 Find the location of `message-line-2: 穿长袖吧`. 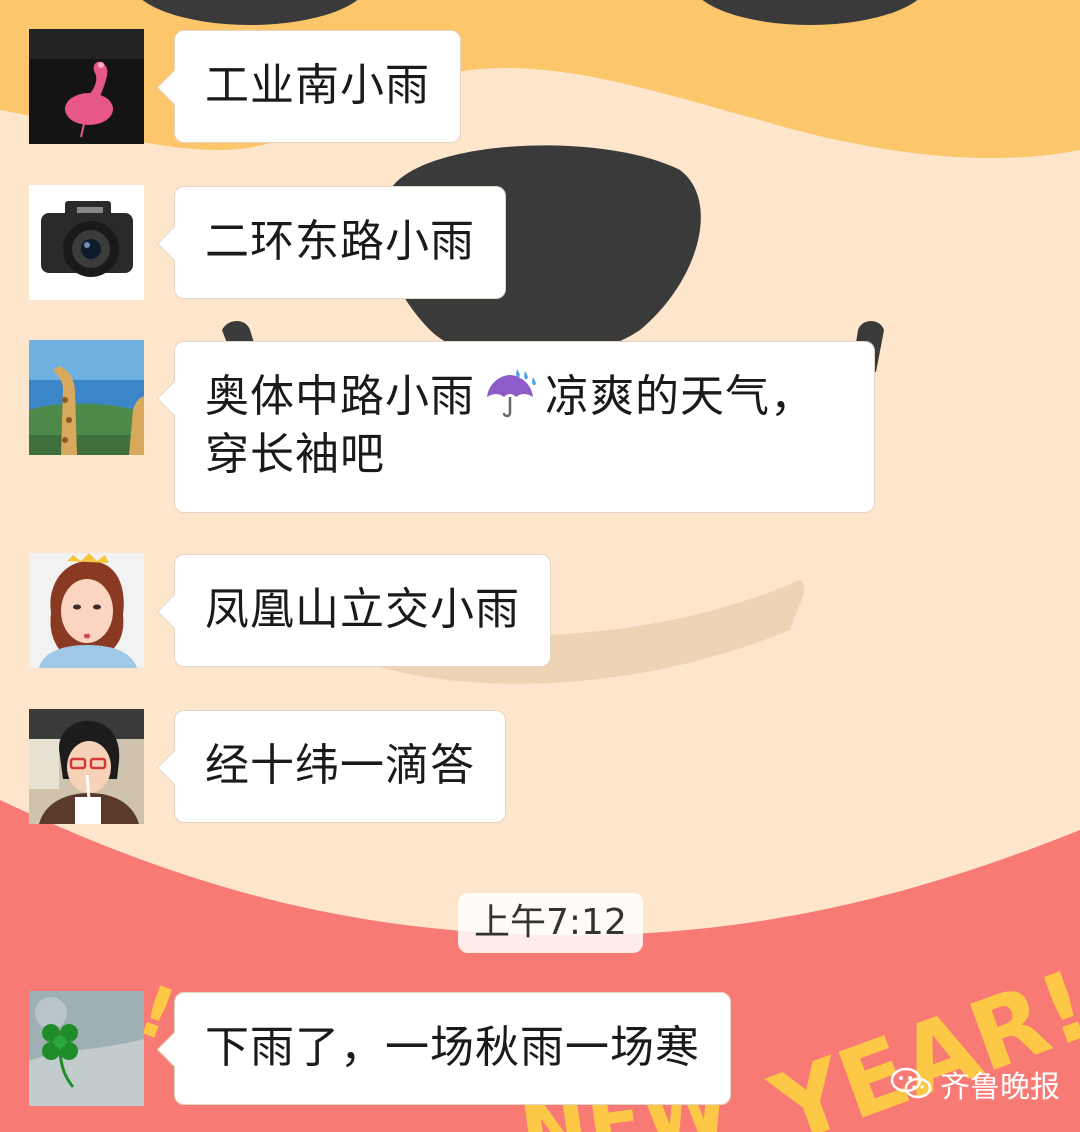

message-line-2: 穿长袖吧 is located at coordinates (295, 454).